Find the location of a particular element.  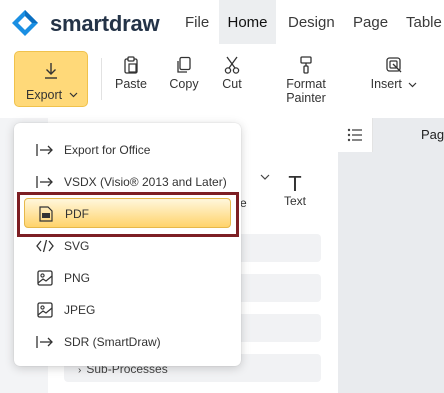

export-button: Export is located at coordinates (51, 79).